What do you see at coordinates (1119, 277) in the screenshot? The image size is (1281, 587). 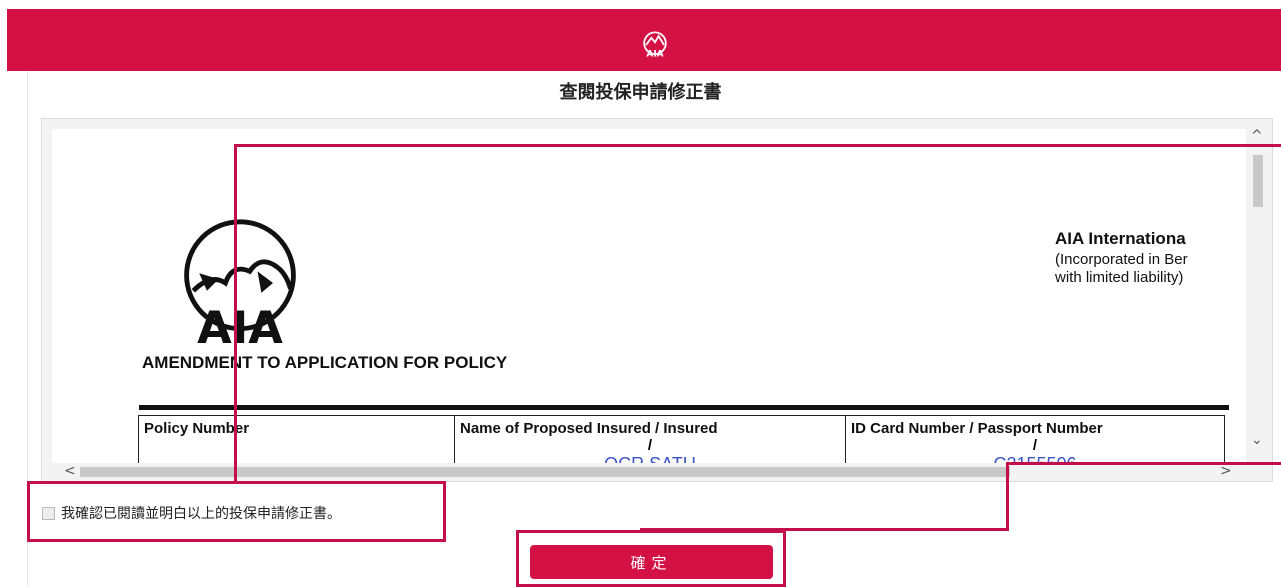 I see `company-liability: with limited liability)` at bounding box center [1119, 277].